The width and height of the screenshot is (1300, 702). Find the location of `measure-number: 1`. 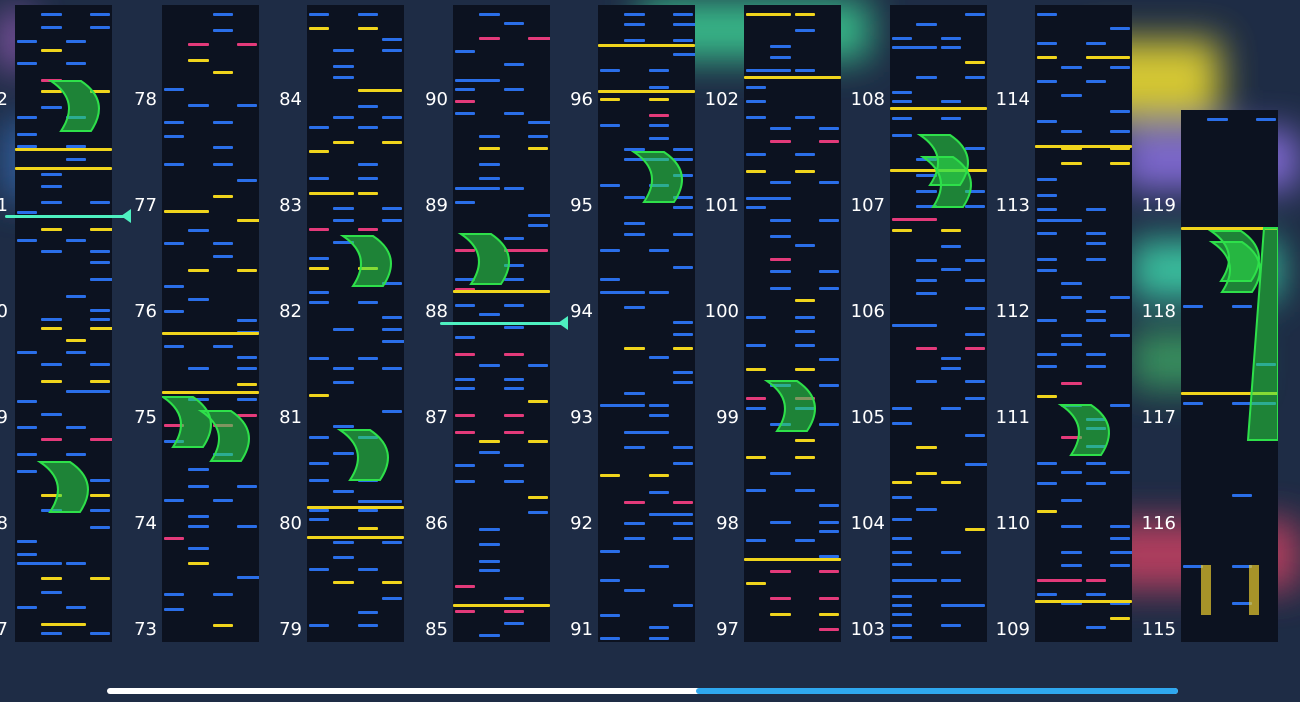

measure-number: 1 is located at coordinates (4, 205).